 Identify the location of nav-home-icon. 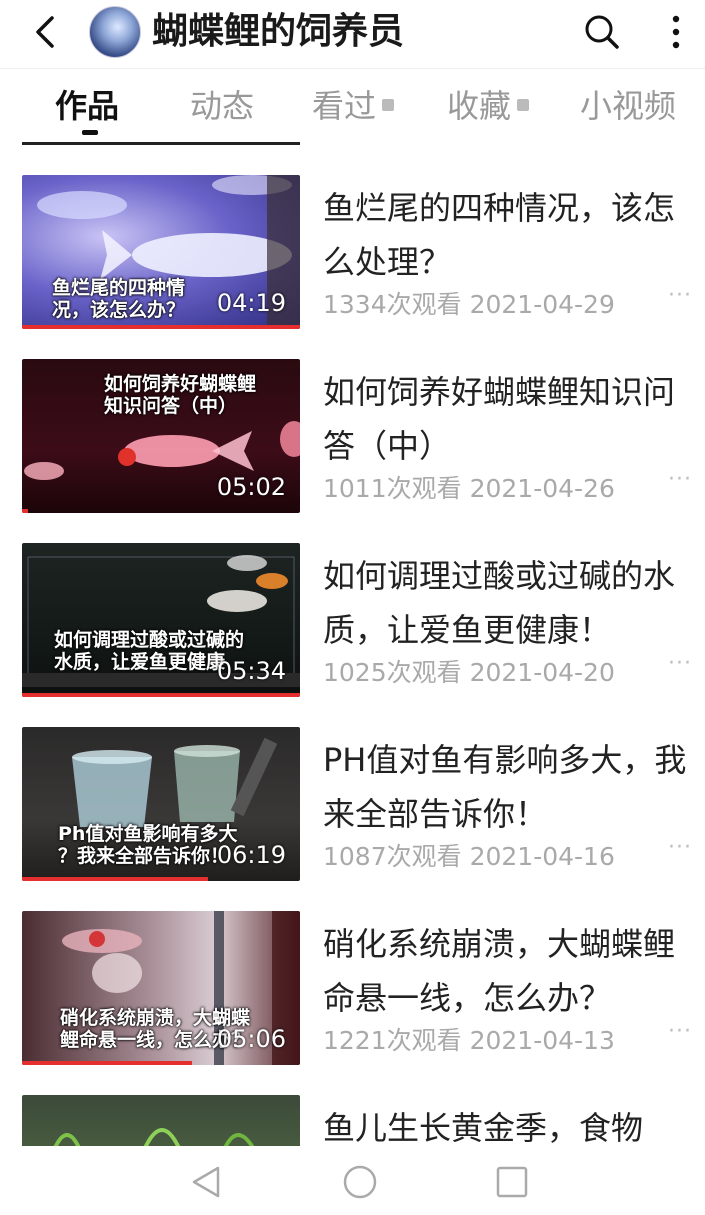
(360, 1182).